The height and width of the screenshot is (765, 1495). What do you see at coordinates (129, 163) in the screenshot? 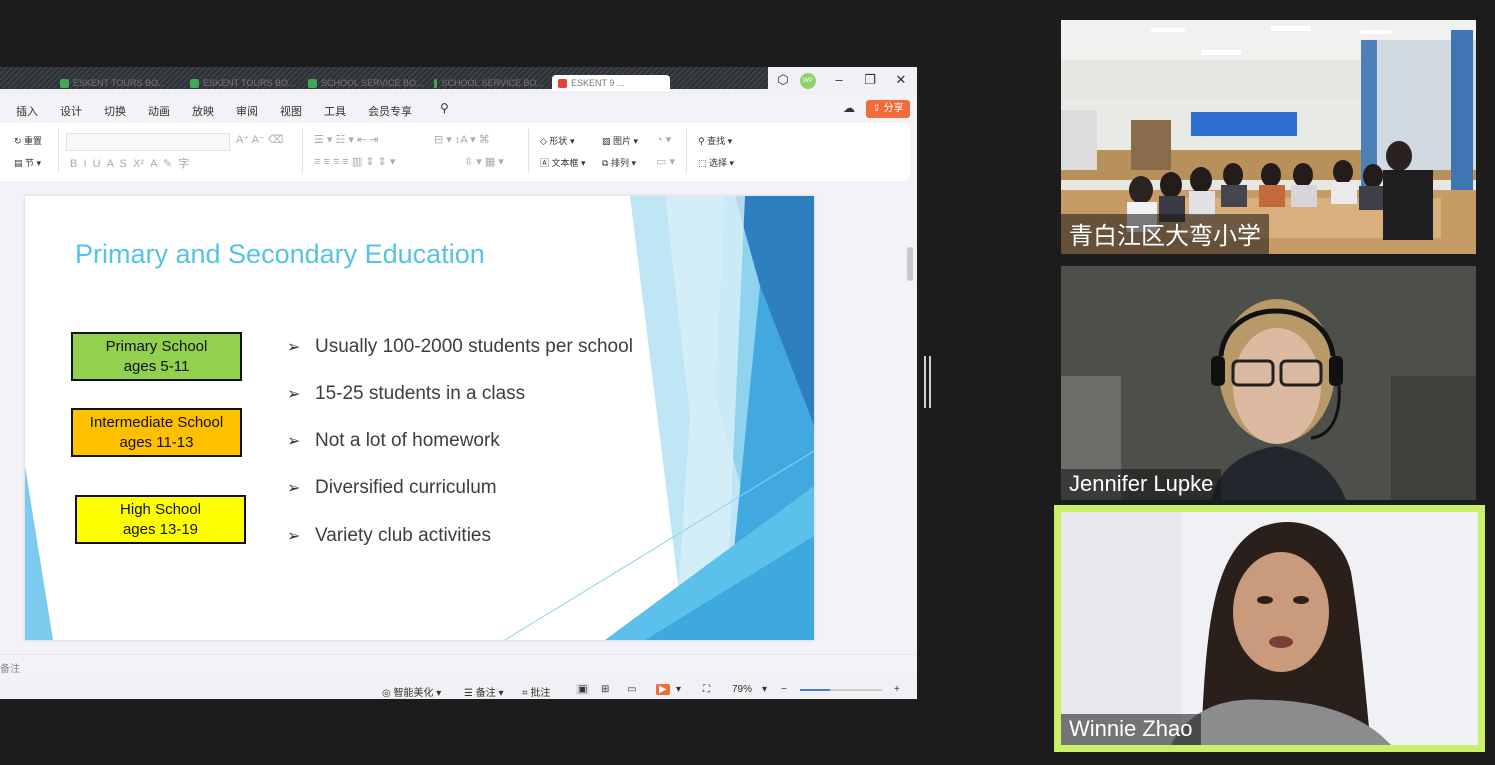
I see `text-format-buttons: B I U A S X² A ✎ 字` at bounding box center [129, 163].